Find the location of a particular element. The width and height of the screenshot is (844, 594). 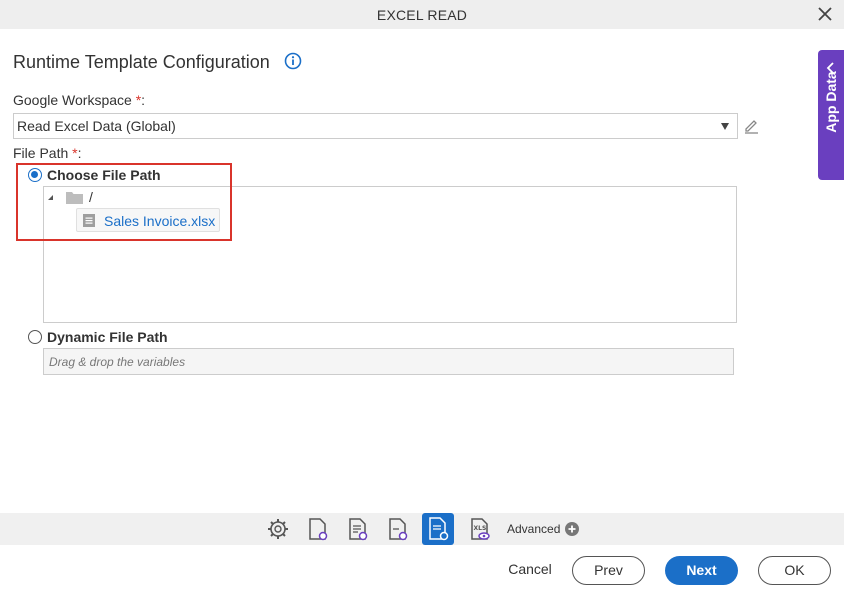

cancel-button: Cancel is located at coordinates (530, 569).